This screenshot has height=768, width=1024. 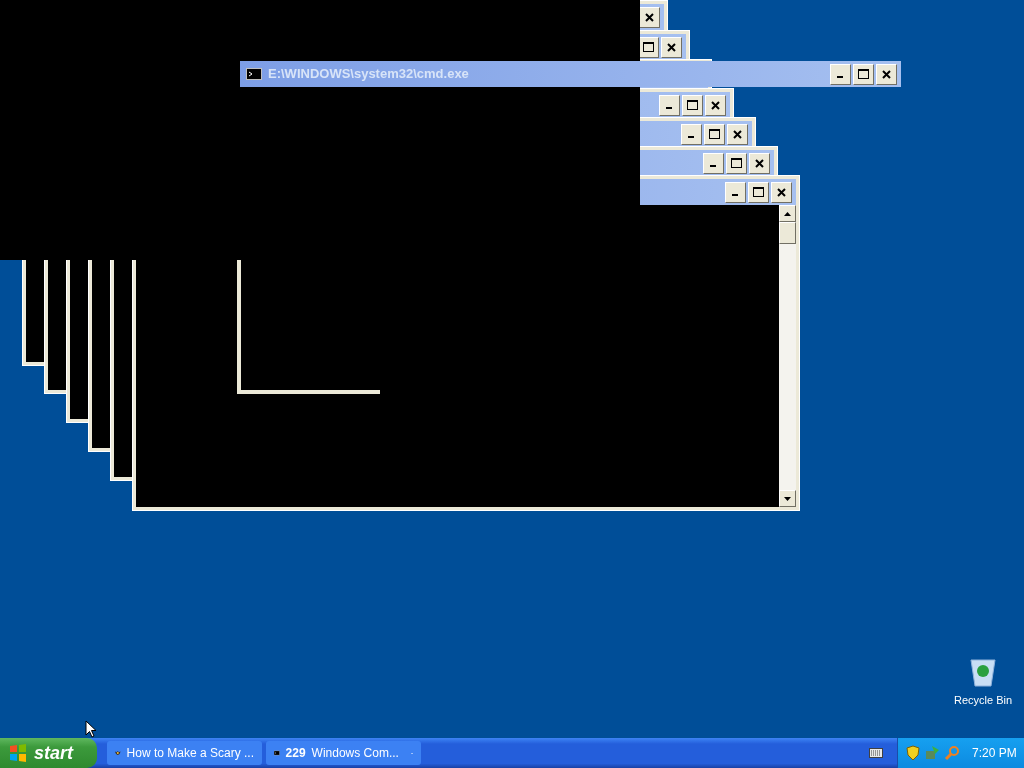 I want to click on clock: 7:20 PM, so click(x=994, y=753).